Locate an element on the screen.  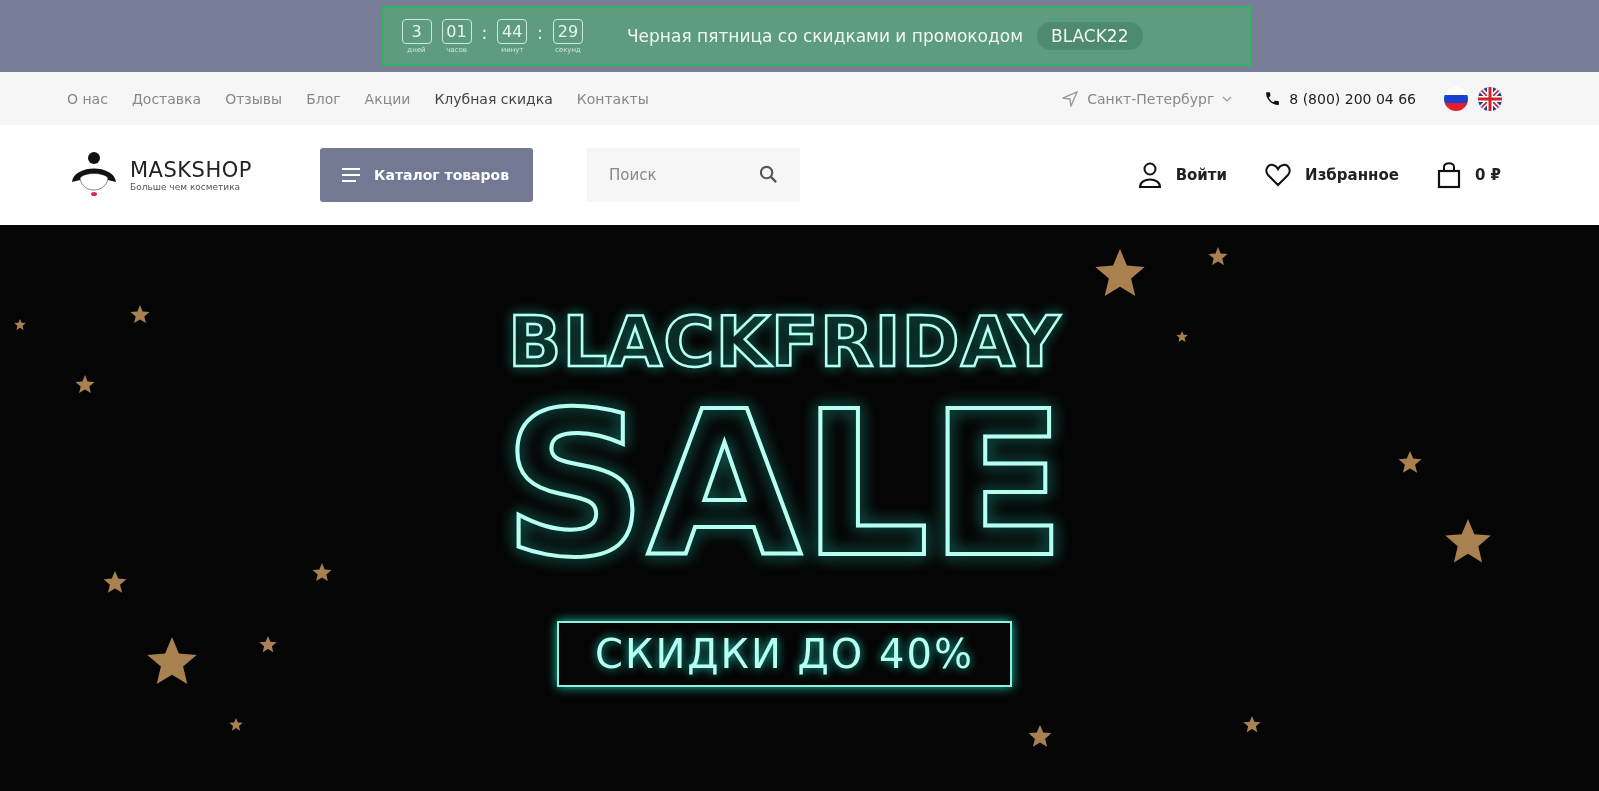
nav-link: Контакты is located at coordinates (612, 98).